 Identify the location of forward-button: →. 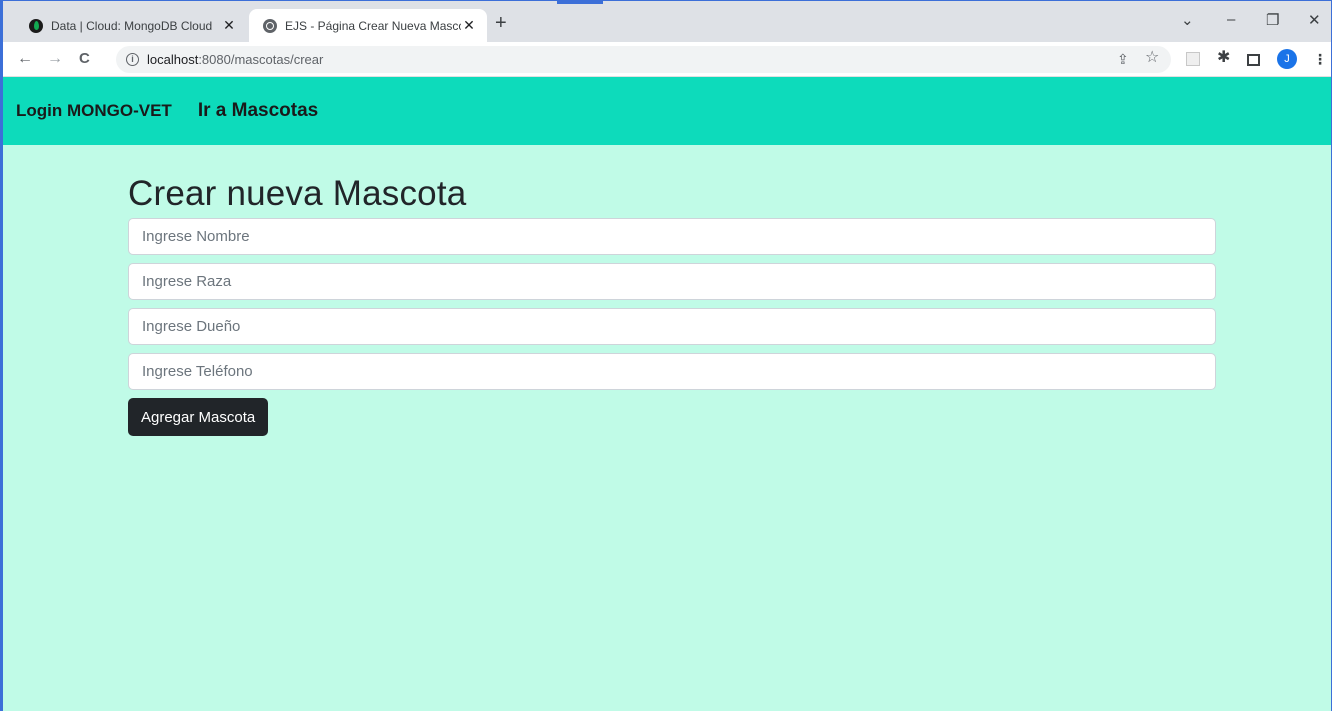
(55, 59).